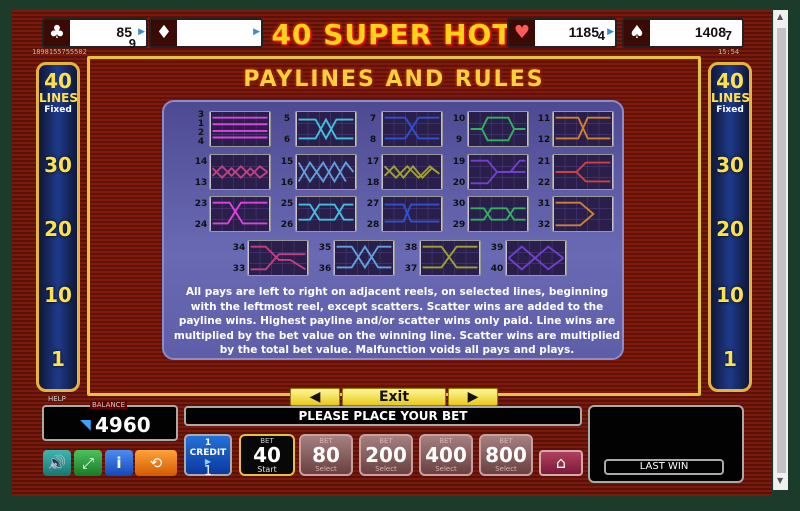 The width and height of the screenshot is (800, 511). What do you see at coordinates (58, 227) in the screenshot?
I see `lines-column-left: 40 LINES Fixed 30 20 10 1` at bounding box center [58, 227].